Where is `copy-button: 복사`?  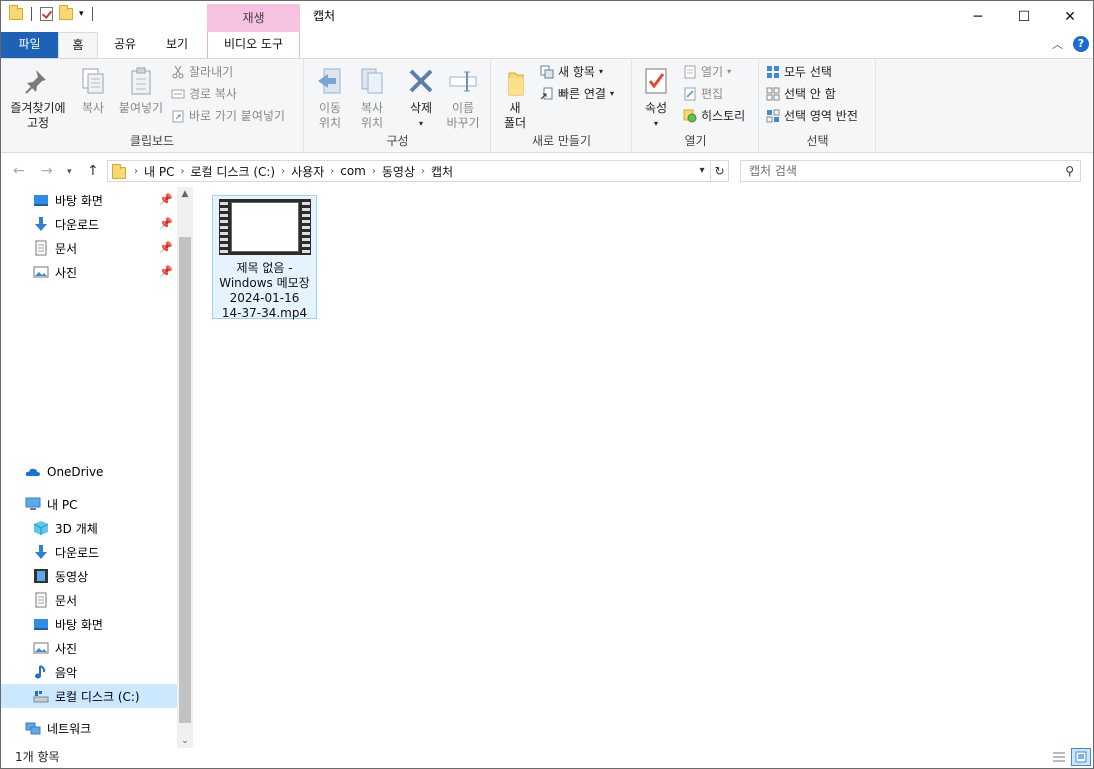
copy-button: 복사 is located at coordinates (93, 90).